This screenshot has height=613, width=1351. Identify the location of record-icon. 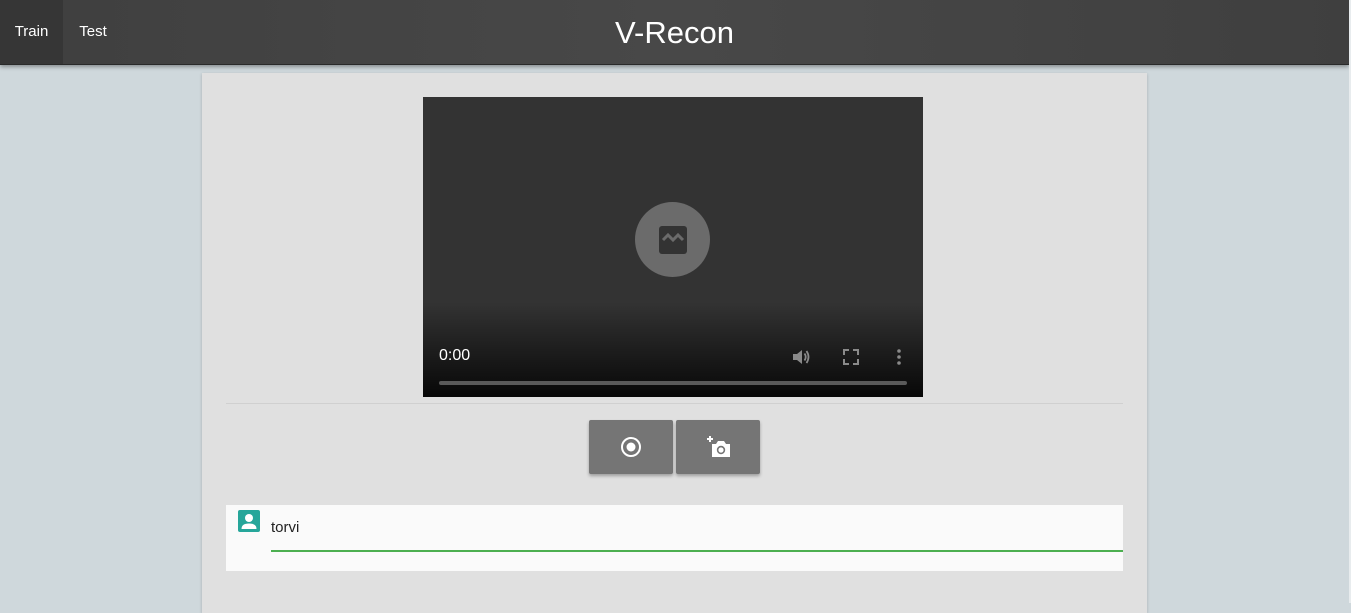
(631, 447).